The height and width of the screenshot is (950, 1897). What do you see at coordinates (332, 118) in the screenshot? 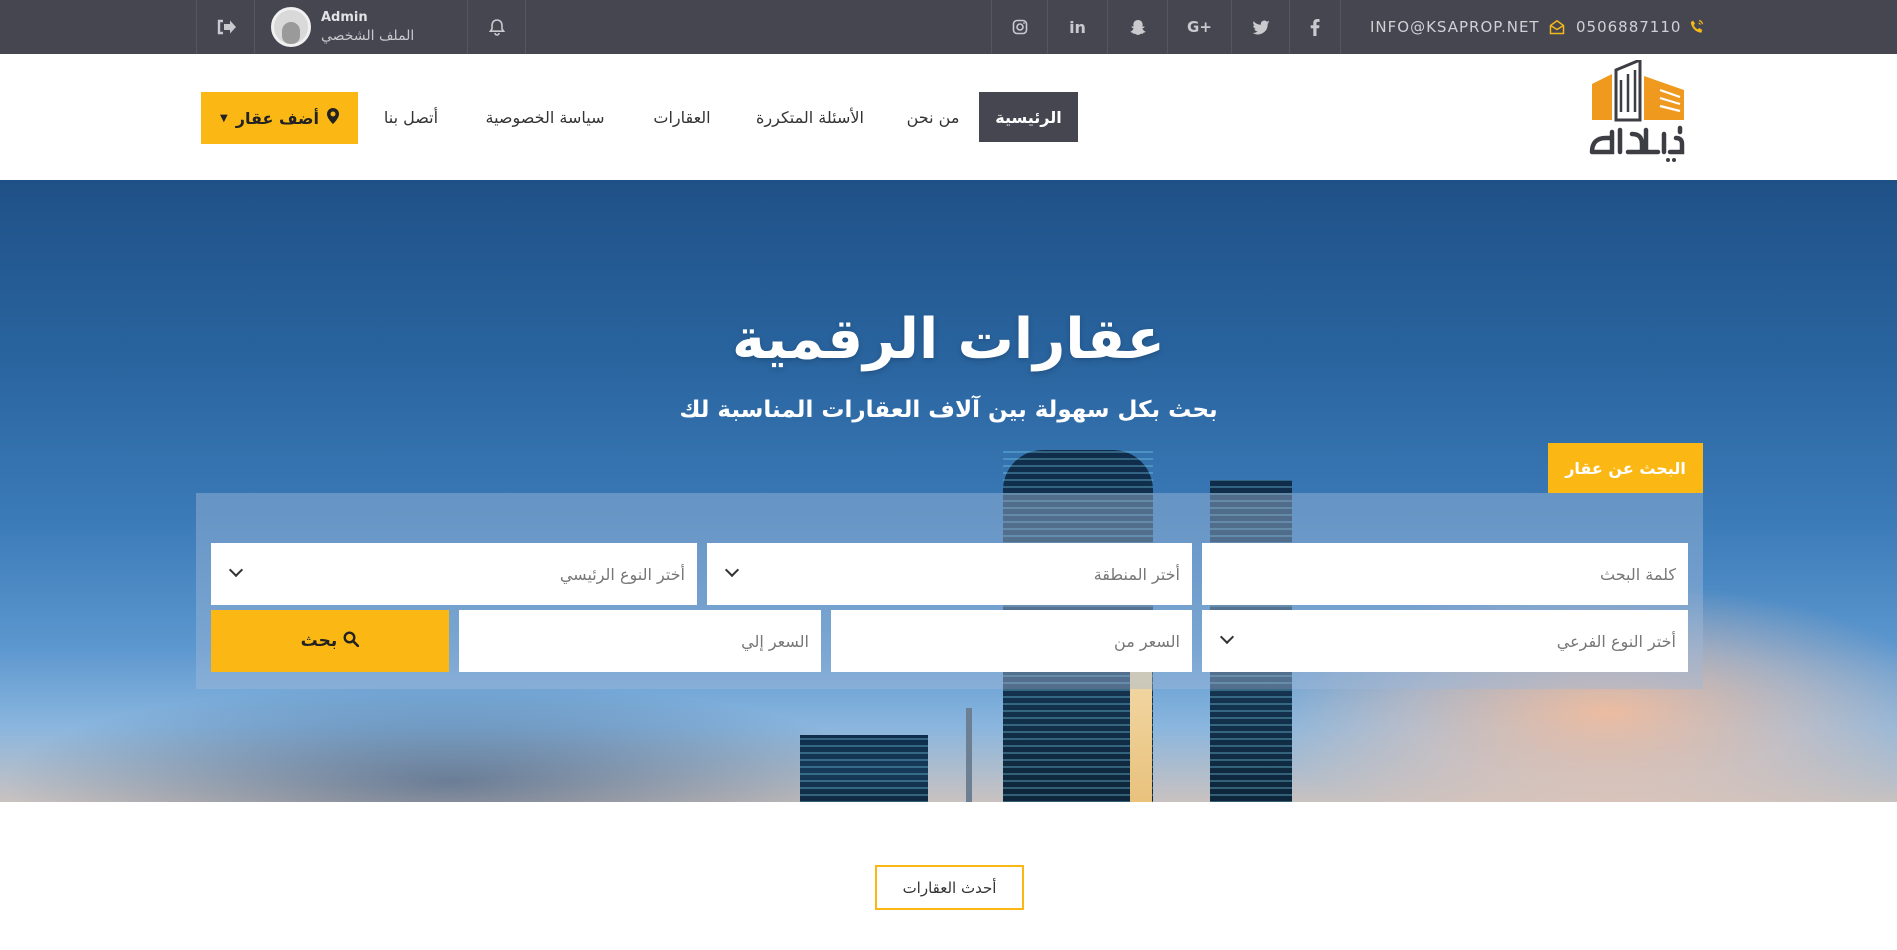
I see `map-marker-icon` at bounding box center [332, 118].